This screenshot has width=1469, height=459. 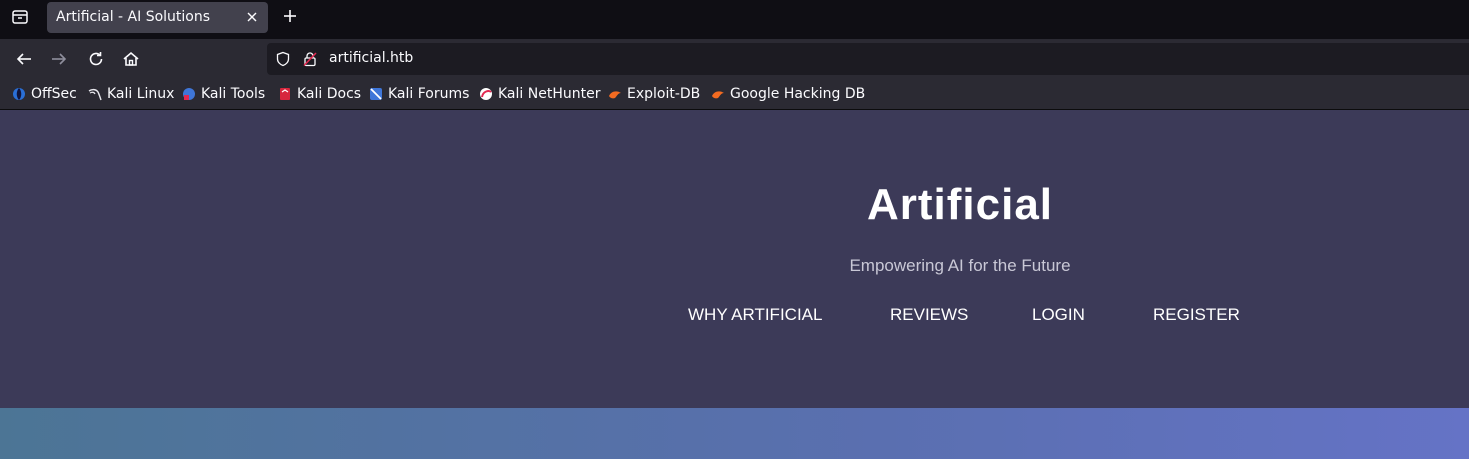 What do you see at coordinates (252, 17) in the screenshot?
I see `close-icon` at bounding box center [252, 17].